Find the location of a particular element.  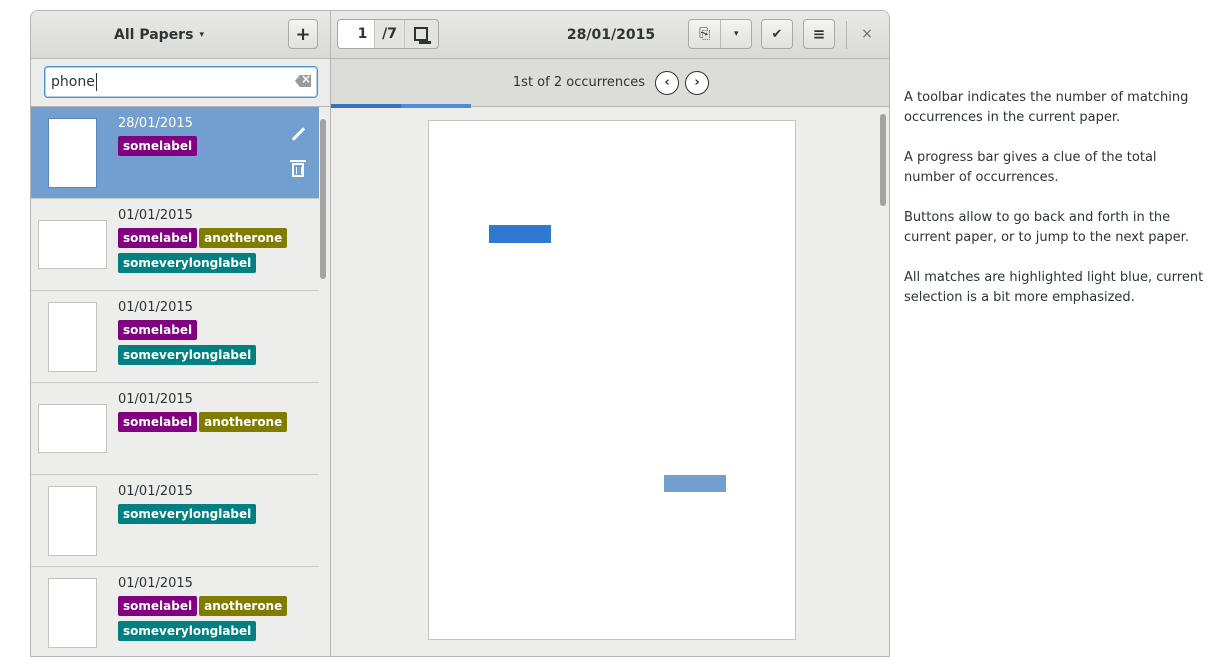

chevron-left-icon: ‹ is located at coordinates (667, 82).